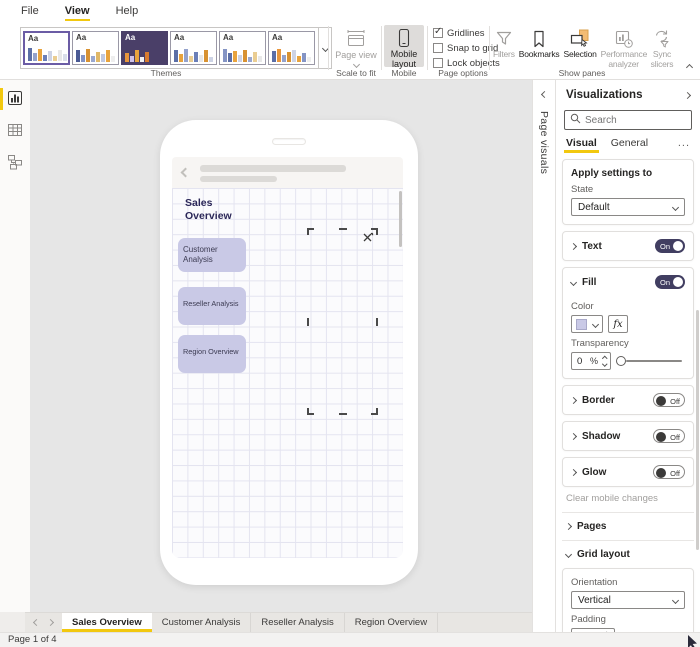 This screenshot has width=700, height=647. Describe the element at coordinates (36, 622) in the screenshot. I see `previous-page-icon` at that location.